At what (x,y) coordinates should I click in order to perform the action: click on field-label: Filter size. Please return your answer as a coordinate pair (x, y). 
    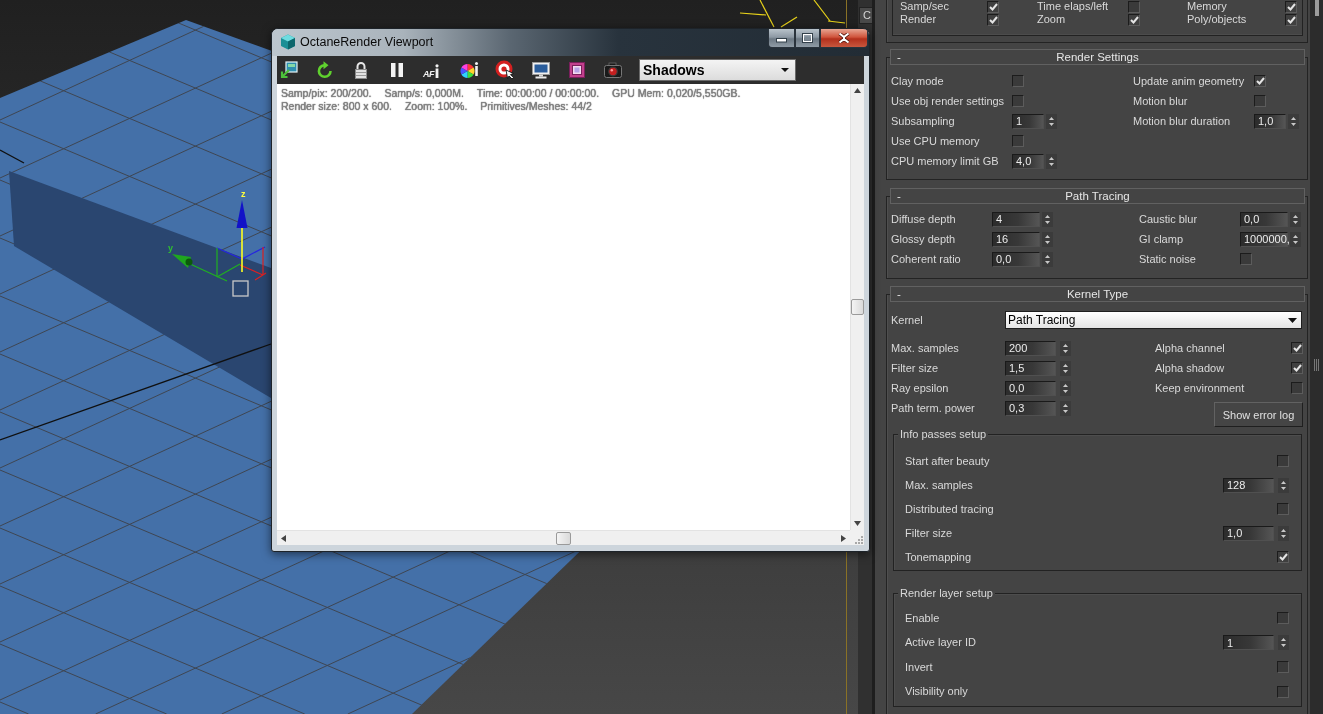
    Looking at the image, I should click on (929, 533).